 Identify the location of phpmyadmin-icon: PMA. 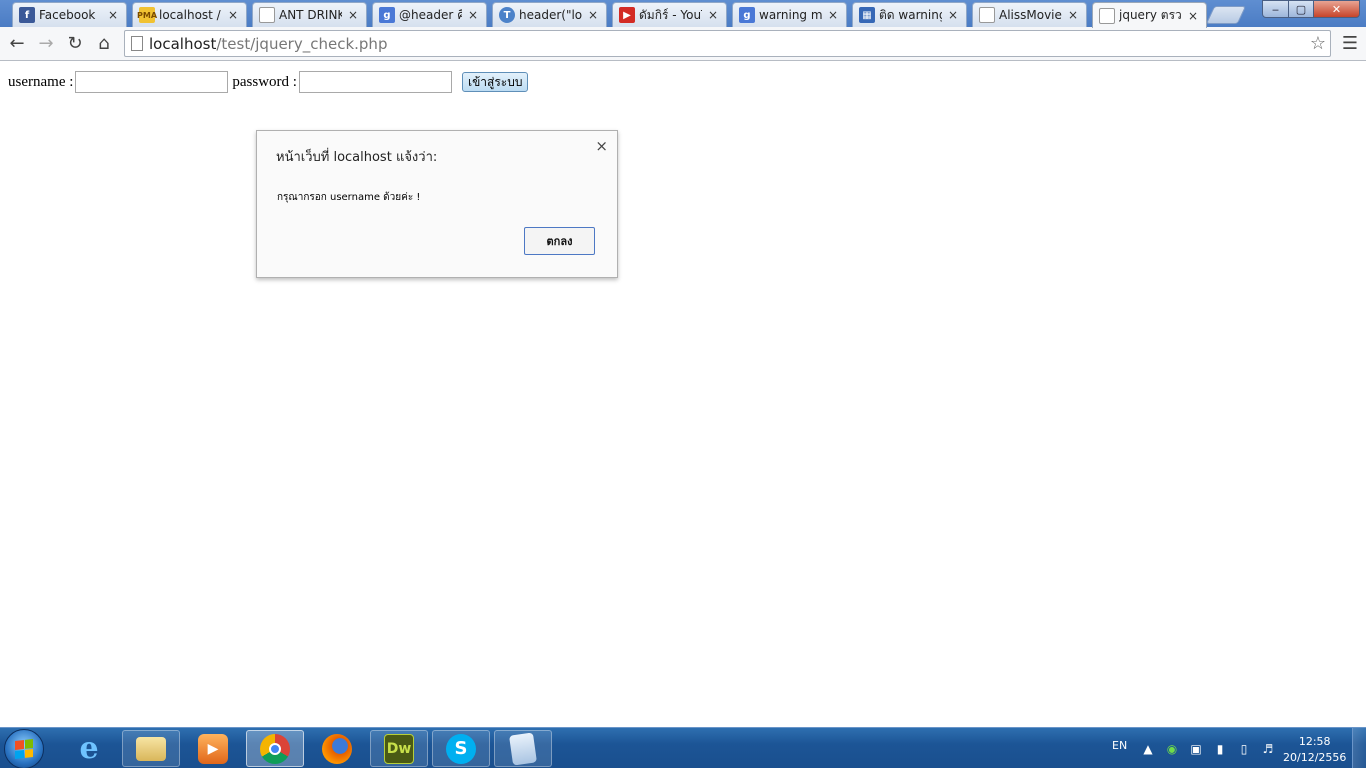
(147, 15).